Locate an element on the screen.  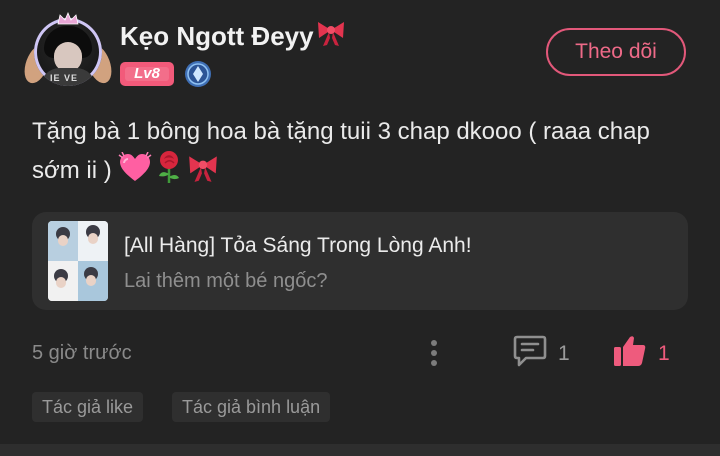
story-thumbnail is located at coordinates (78, 261).